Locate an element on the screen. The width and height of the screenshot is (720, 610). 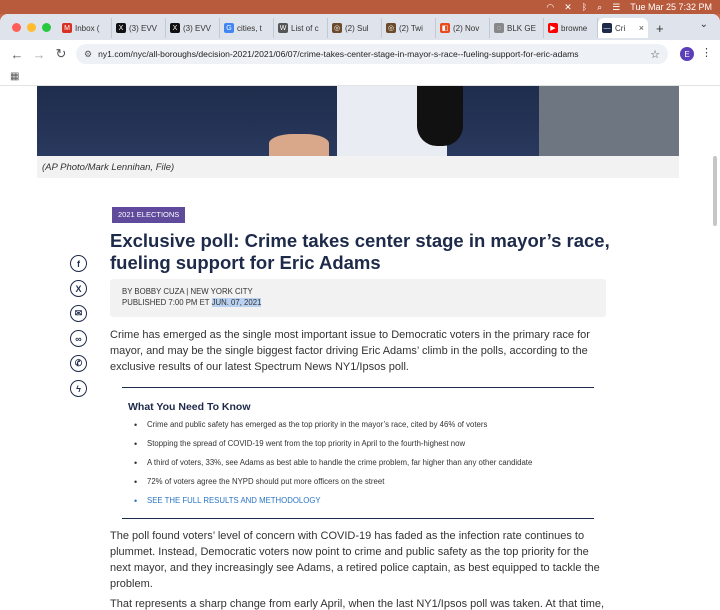
browser-tab: M Inbox ( is located at coordinates (85, 28).